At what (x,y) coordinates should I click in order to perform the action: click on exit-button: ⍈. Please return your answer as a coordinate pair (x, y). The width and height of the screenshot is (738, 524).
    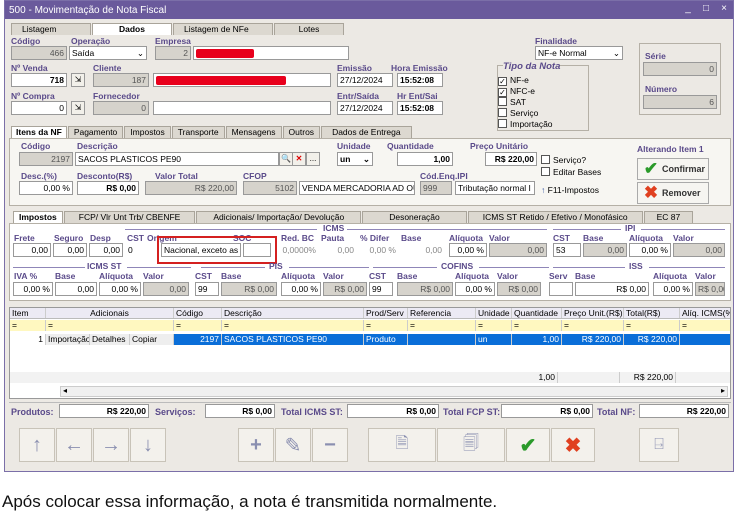
    Looking at the image, I should click on (659, 445).